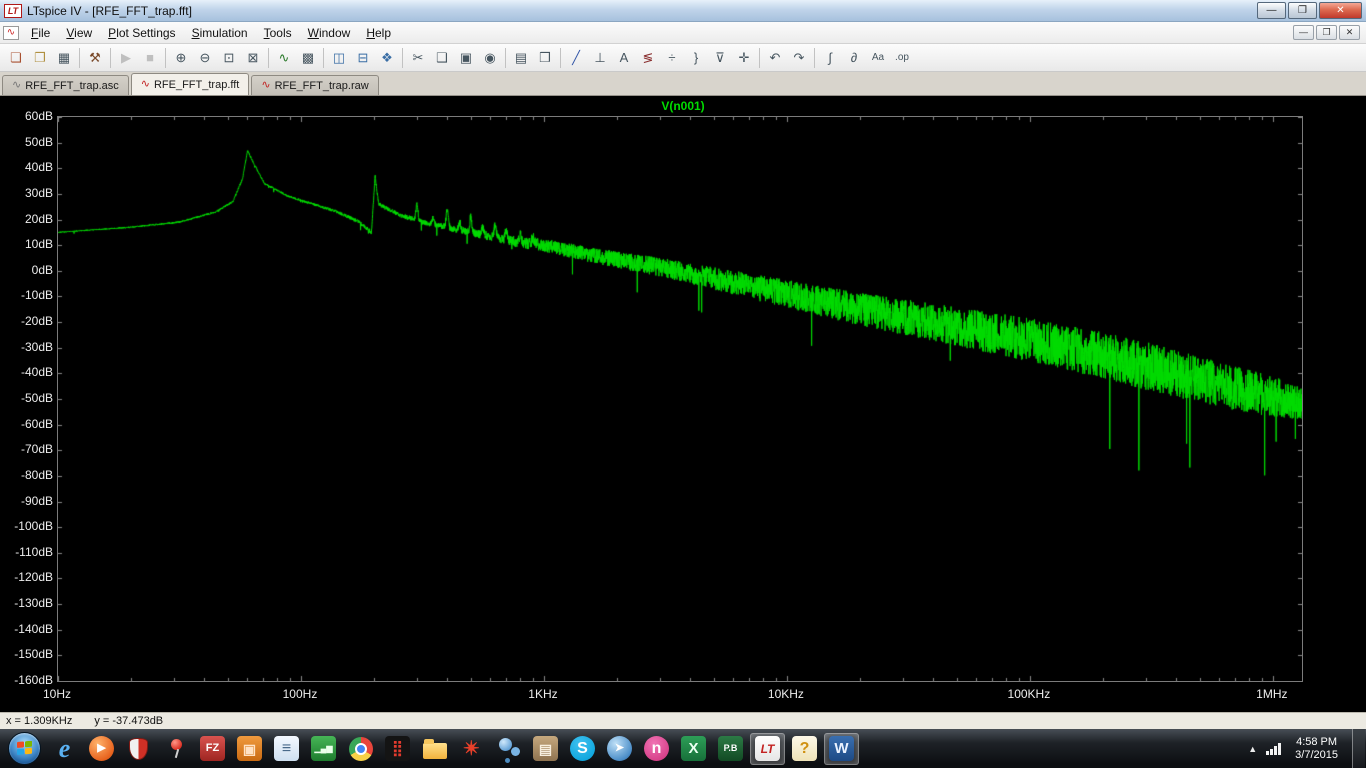 The image size is (1366, 768). I want to click on toolbar: ❏ ❐ ▦ ⚒ ▶ ■ ⊕ ⊖ ⊡ ⊠ ∿ ▩ ◫ ⊟ ❖ ✂ ❑ ▣ ◉ ▤ ❒ ╱ ⊥ A ≶ ÷} ⊽ ✛ ↶ ↷ ∫ ∂ Aa .op, so click(683, 58).